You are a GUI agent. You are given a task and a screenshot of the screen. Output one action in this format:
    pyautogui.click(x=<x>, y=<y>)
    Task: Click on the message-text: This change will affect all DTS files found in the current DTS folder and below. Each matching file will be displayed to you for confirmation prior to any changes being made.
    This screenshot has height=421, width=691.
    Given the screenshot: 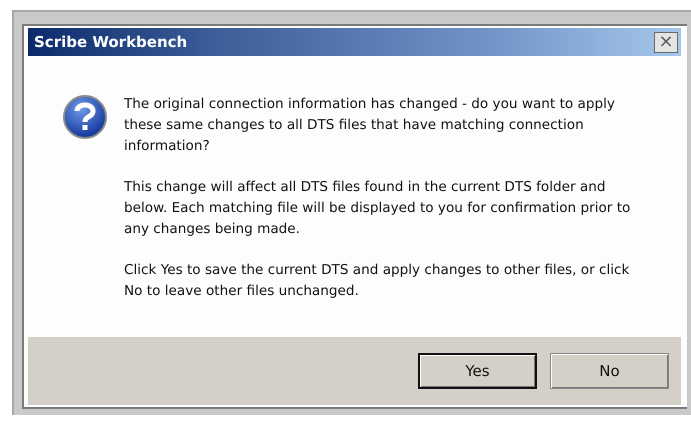 What is the action you would take?
    pyautogui.click(x=378, y=208)
    